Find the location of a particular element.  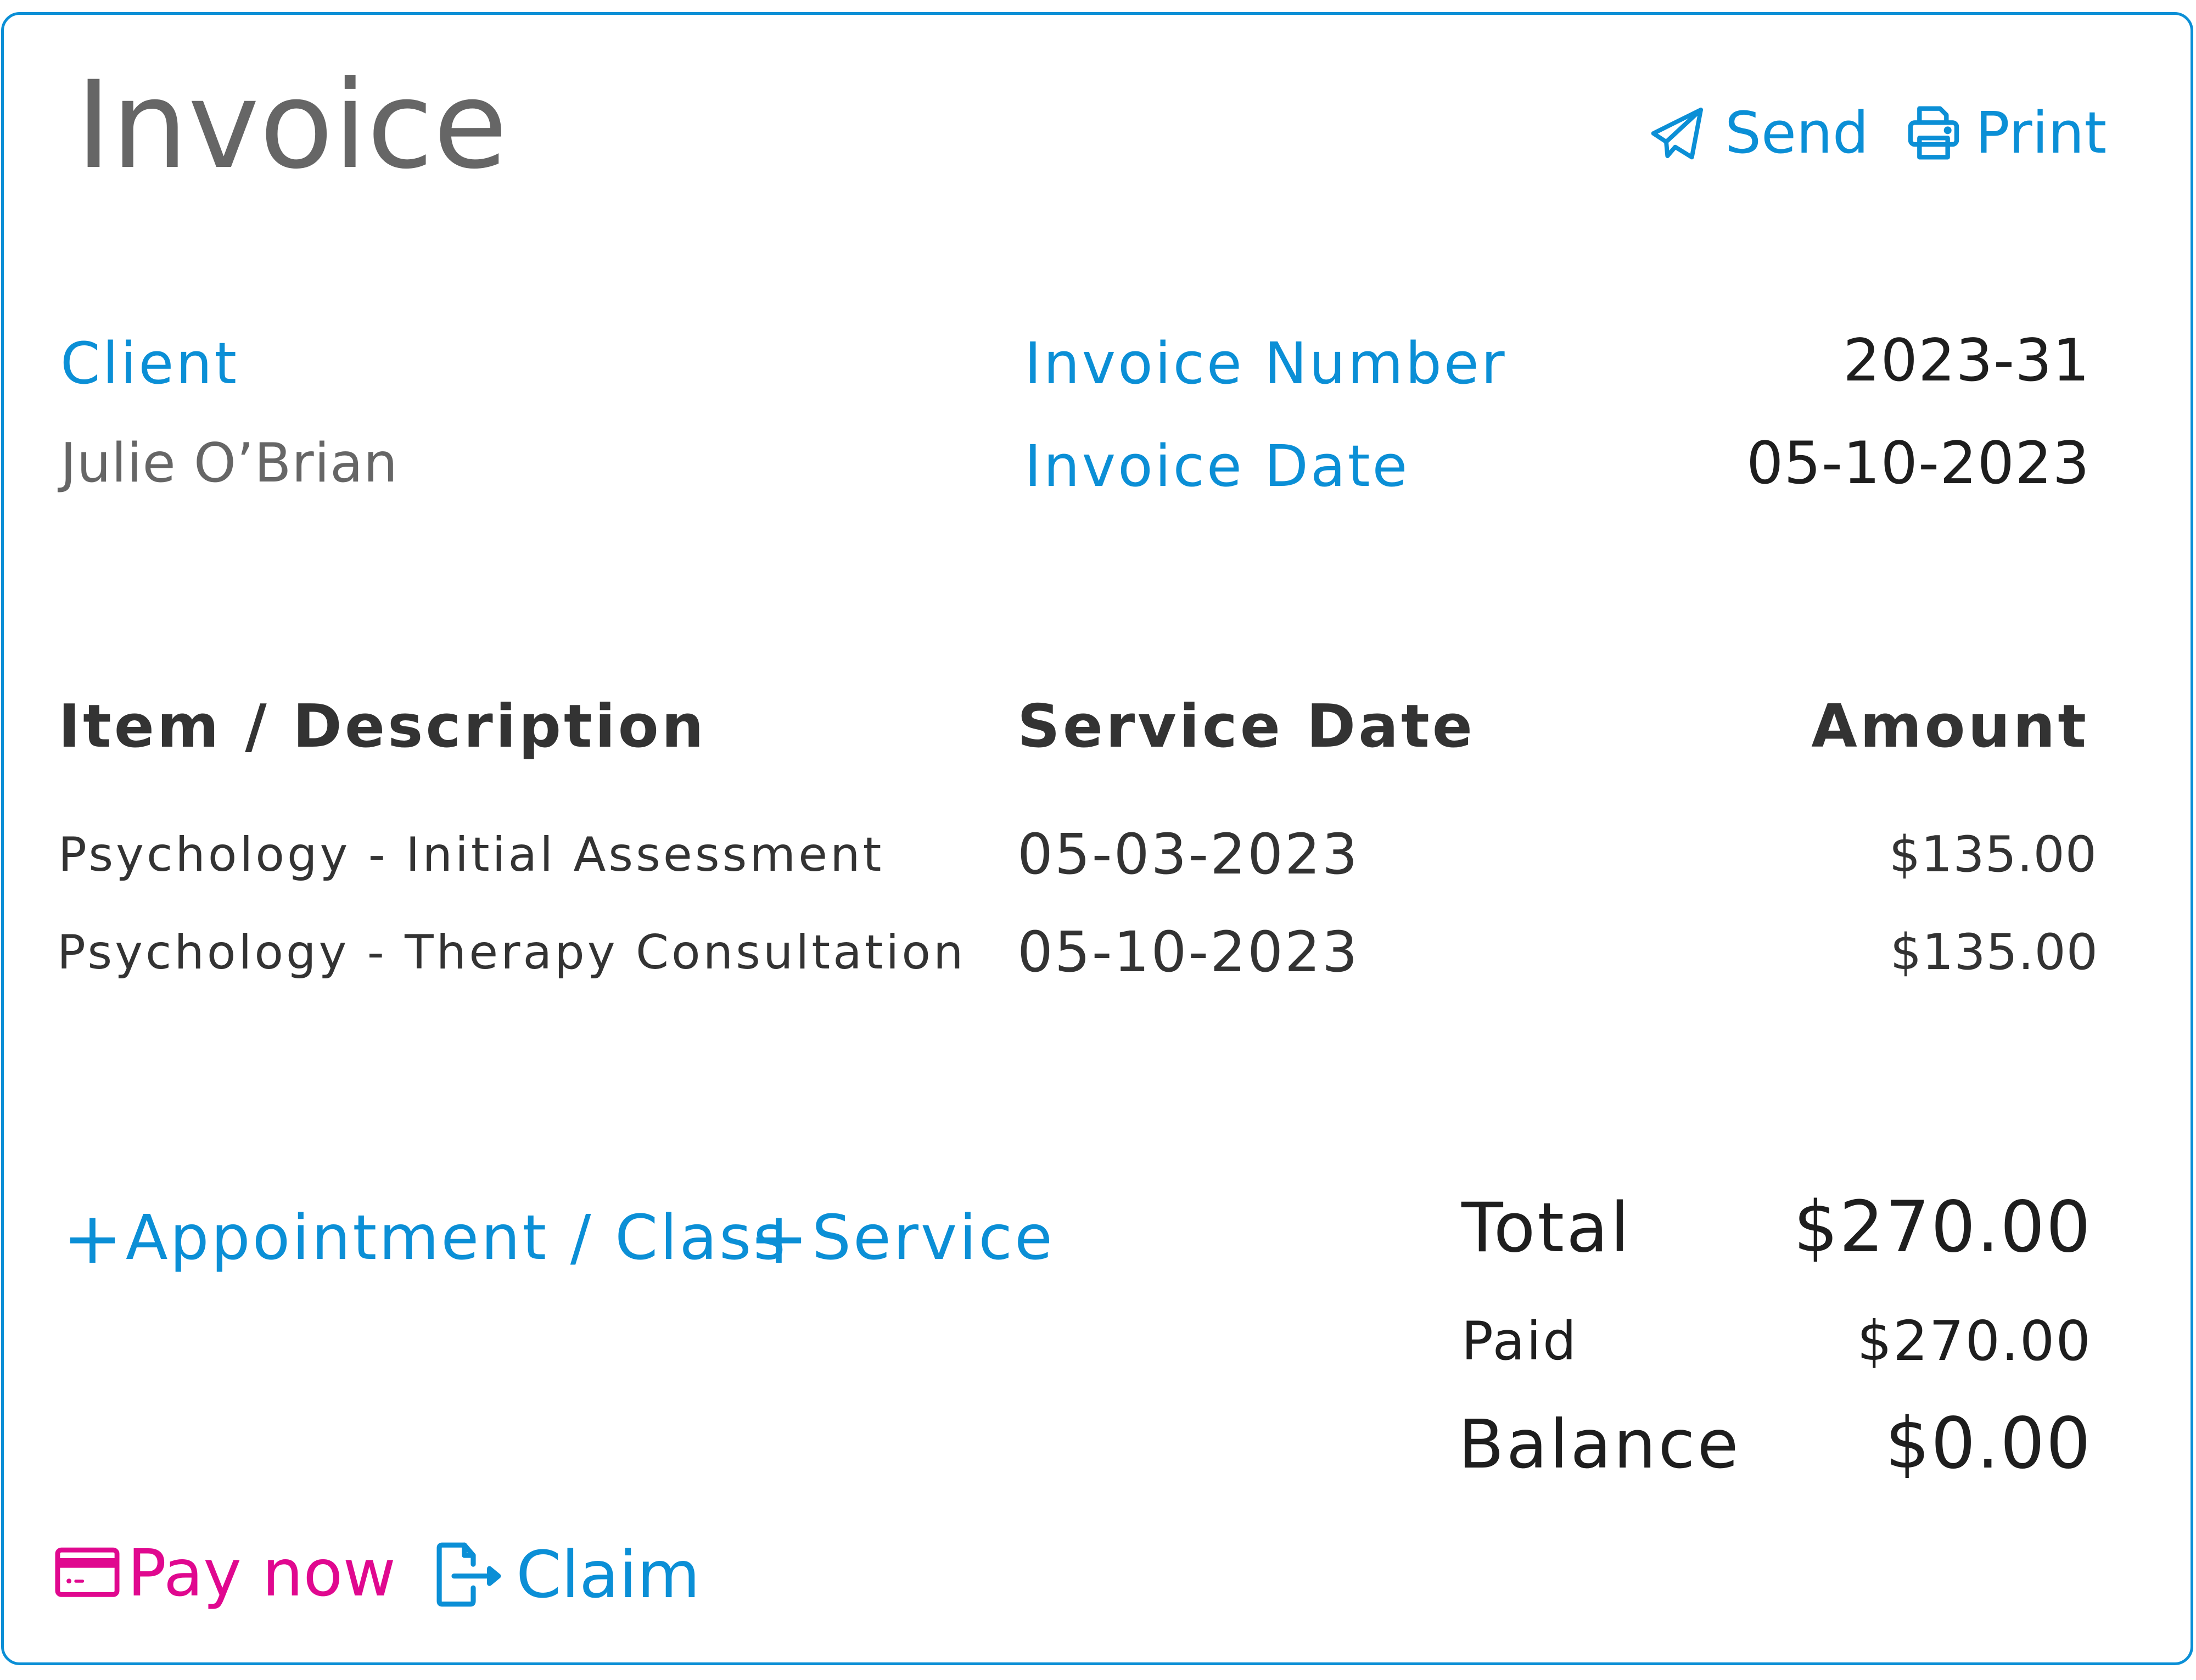

invoice-date-label: Invoice Date is located at coordinates (1217, 467).